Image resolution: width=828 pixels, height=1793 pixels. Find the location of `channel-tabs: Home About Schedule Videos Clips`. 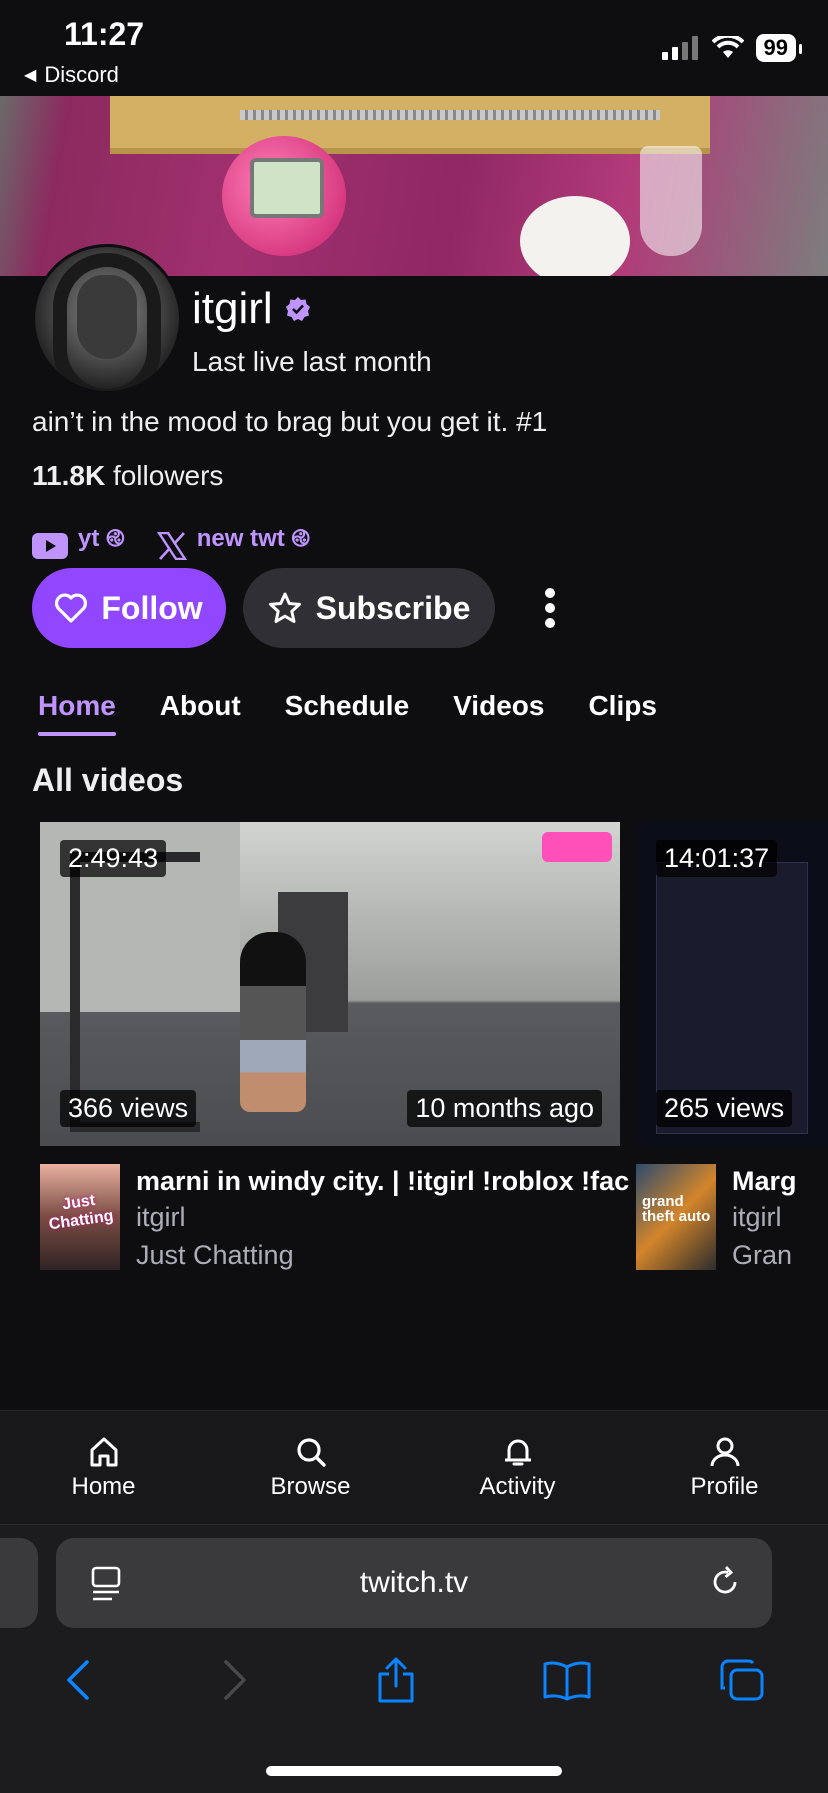

channel-tabs: Home About Schedule Videos Clips is located at coordinates (347, 713).